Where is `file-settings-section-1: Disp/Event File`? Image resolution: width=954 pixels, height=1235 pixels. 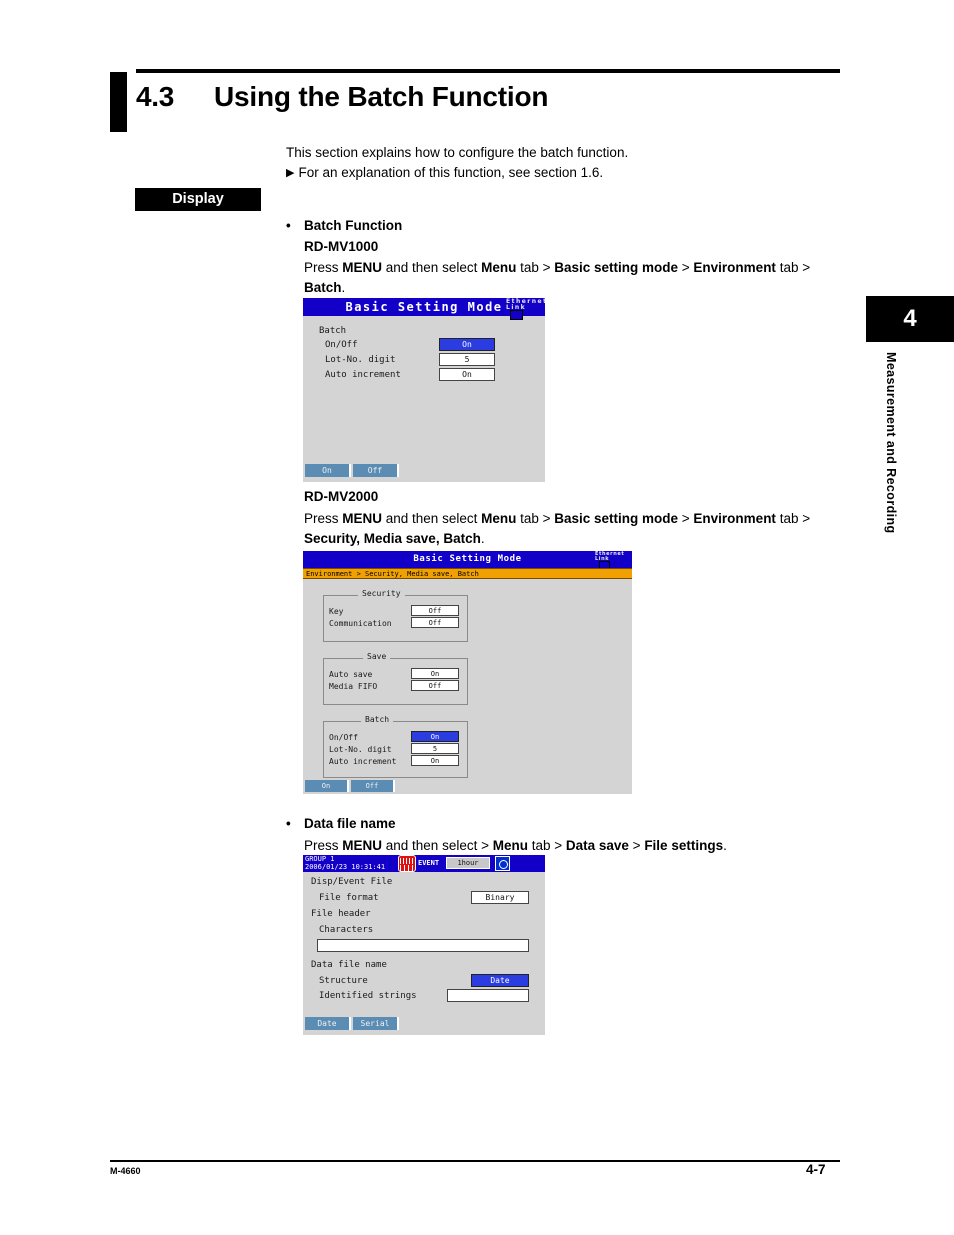 file-settings-section-1: Disp/Event File is located at coordinates (352, 882).